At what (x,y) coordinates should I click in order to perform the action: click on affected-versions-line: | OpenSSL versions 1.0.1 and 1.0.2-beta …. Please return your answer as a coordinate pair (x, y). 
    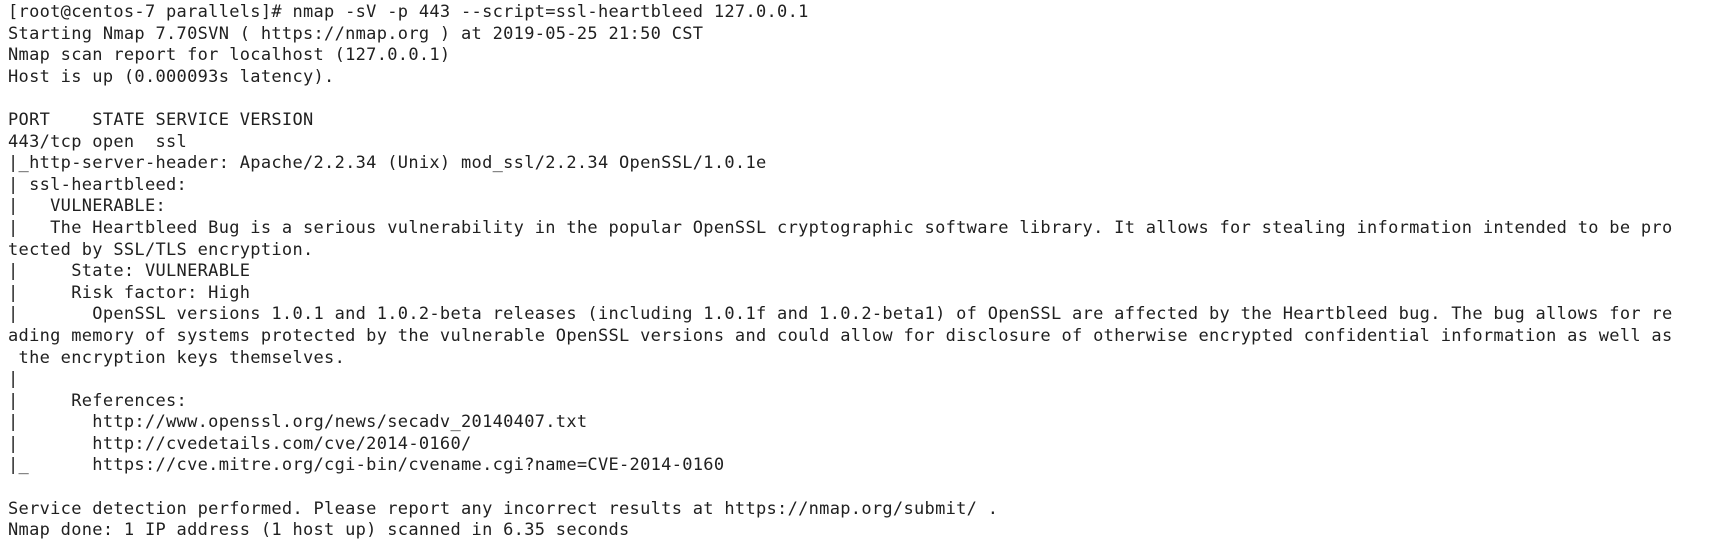
    Looking at the image, I should click on (840, 314).